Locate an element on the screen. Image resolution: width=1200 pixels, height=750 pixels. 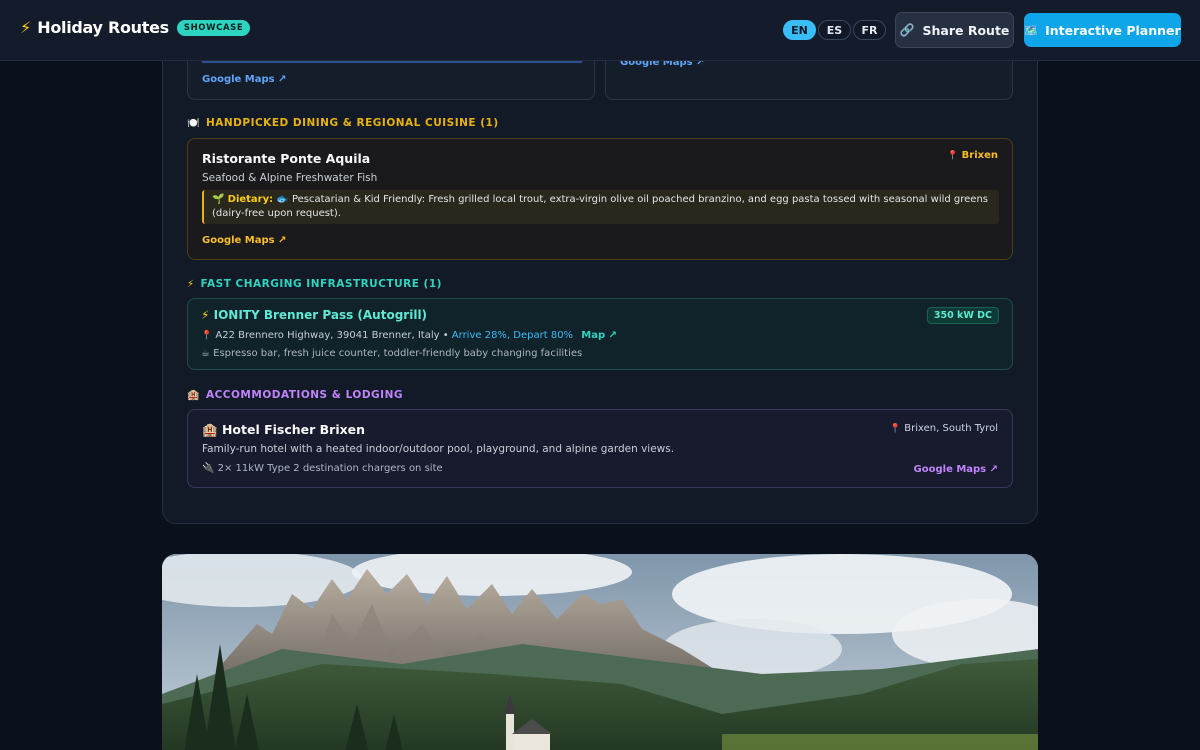
interactive-planner-button: 🗺️ Interactive Planner is located at coordinates (1102, 30).